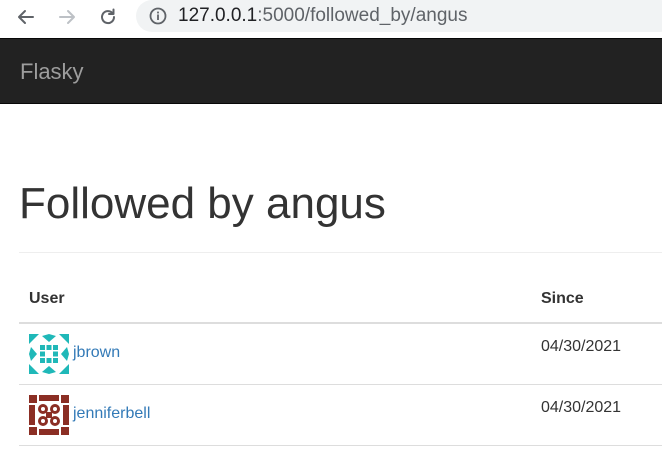 This screenshot has width=662, height=471. Describe the element at coordinates (340, 298) in the screenshot. I see `table-header: User Since` at that location.